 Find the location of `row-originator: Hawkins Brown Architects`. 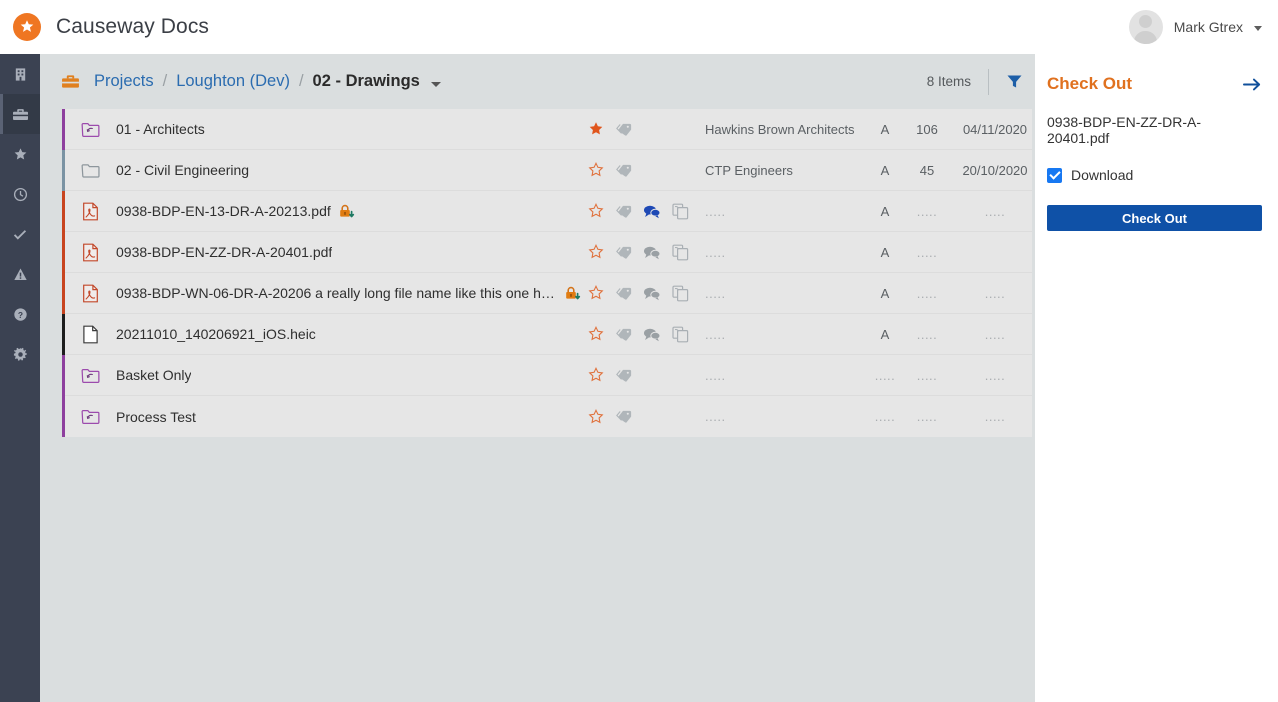

row-originator: Hawkins Brown Architects is located at coordinates (780, 129).